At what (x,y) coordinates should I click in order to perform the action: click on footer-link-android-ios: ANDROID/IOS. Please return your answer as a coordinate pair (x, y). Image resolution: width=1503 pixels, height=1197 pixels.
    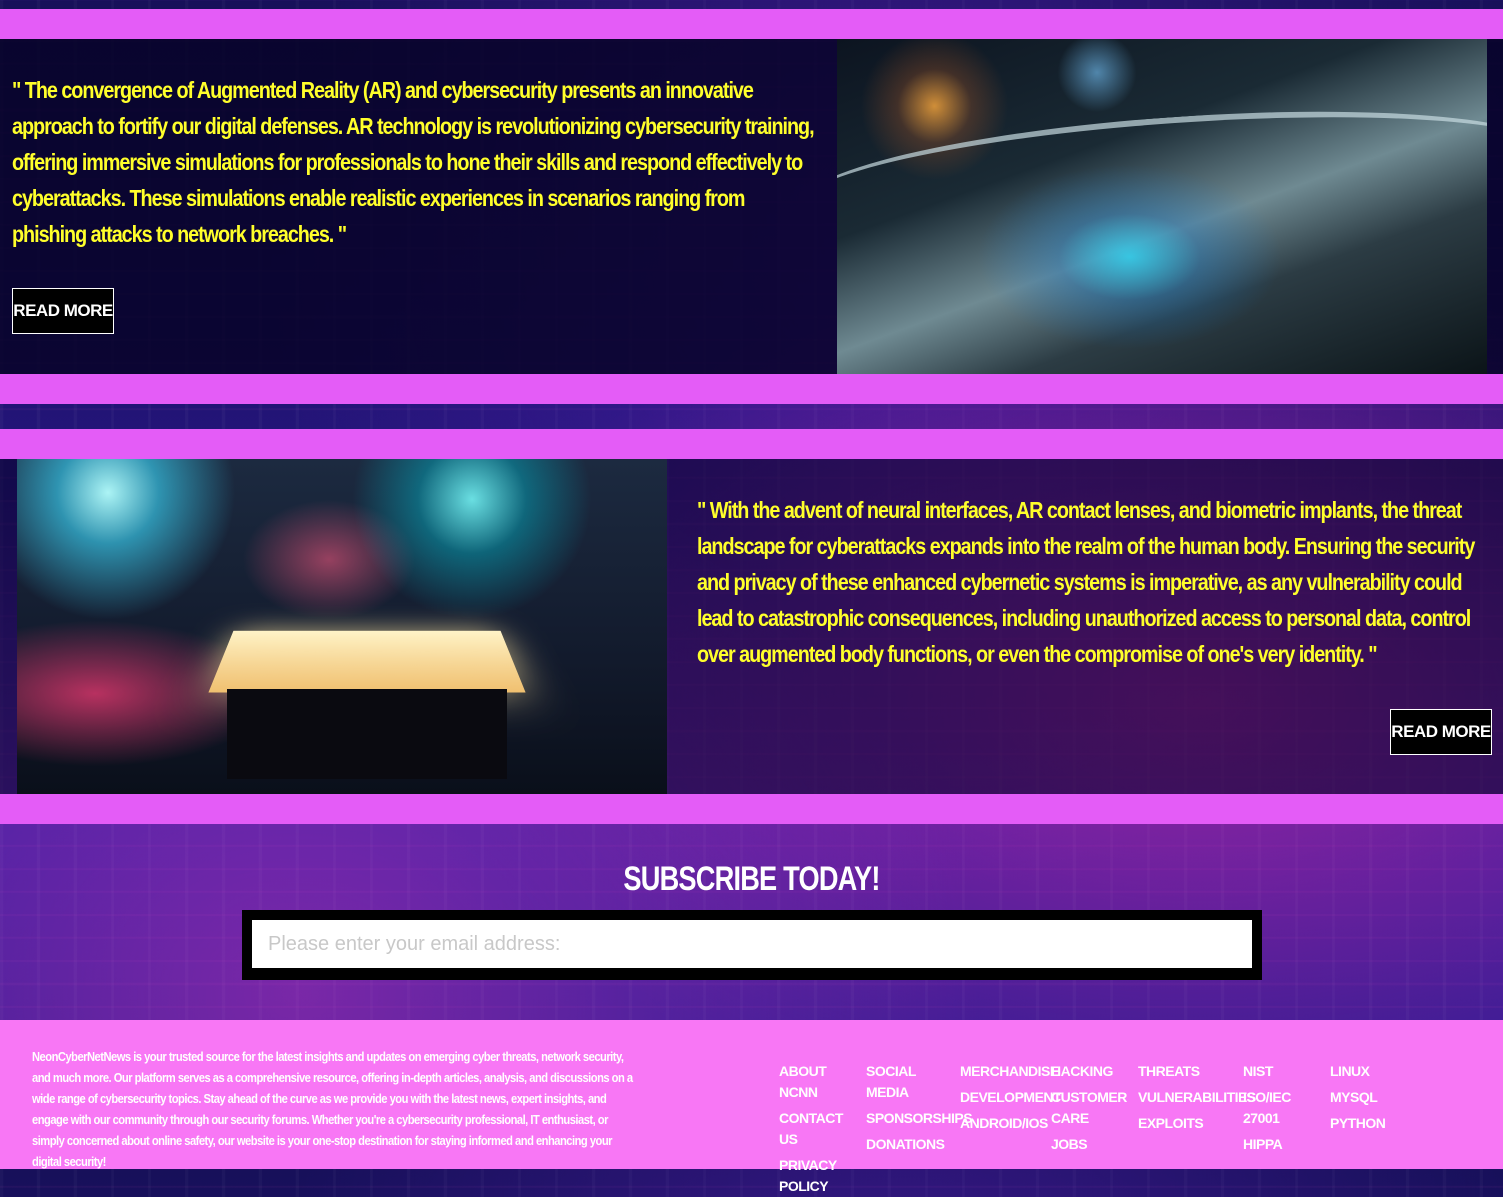
    Looking at the image, I should click on (1005, 1123).